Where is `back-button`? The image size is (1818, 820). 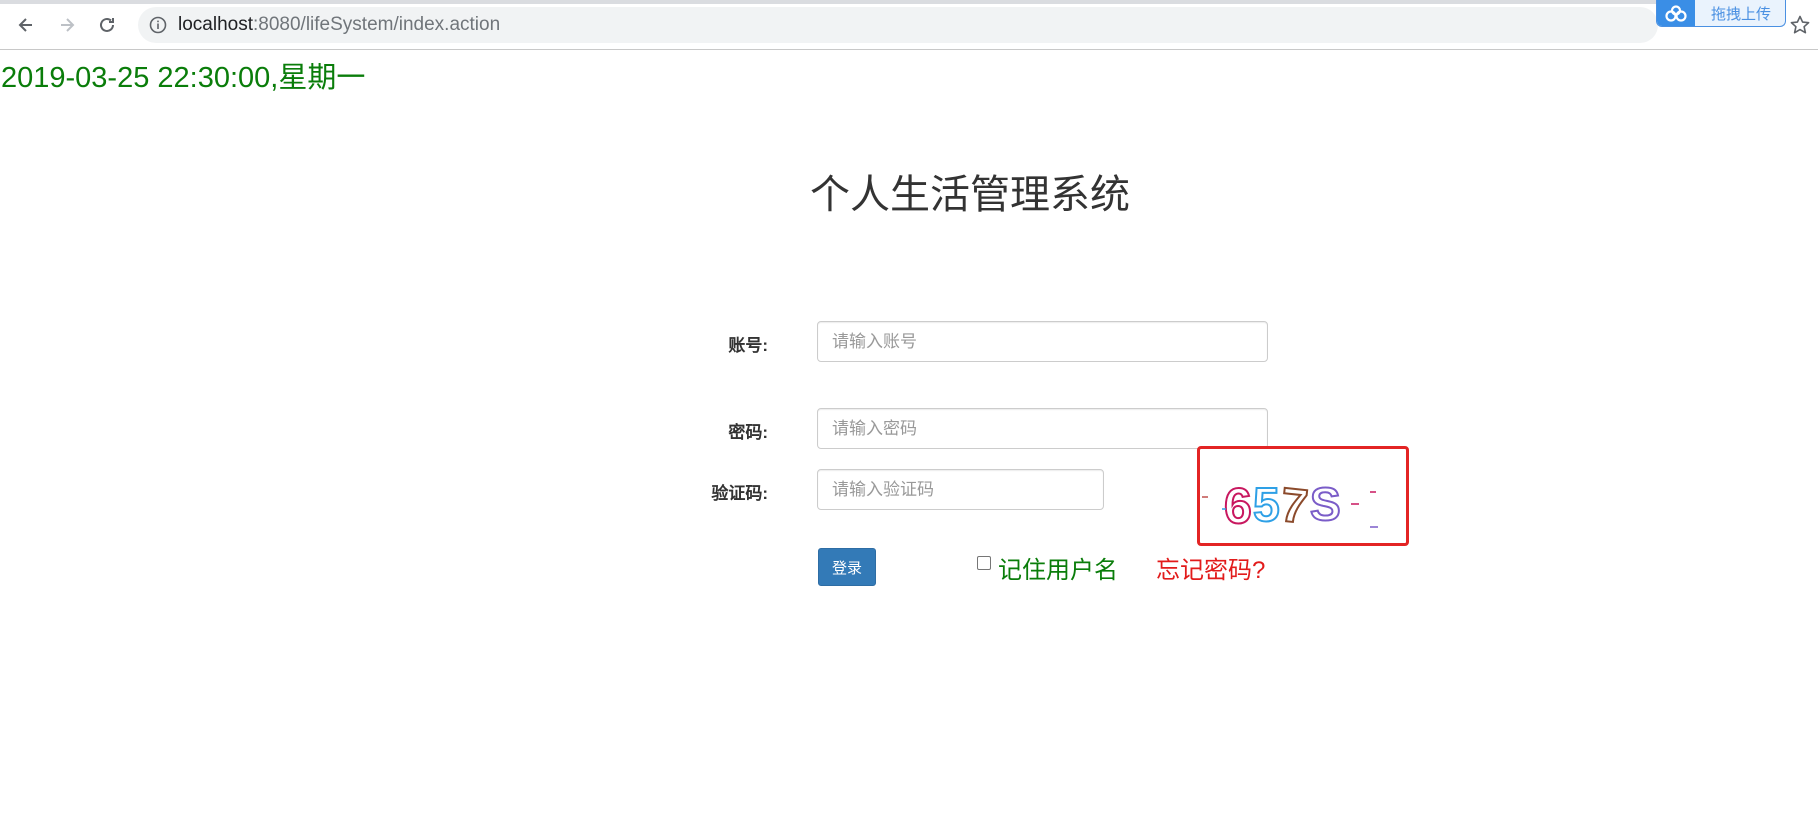 back-button is located at coordinates (26, 25).